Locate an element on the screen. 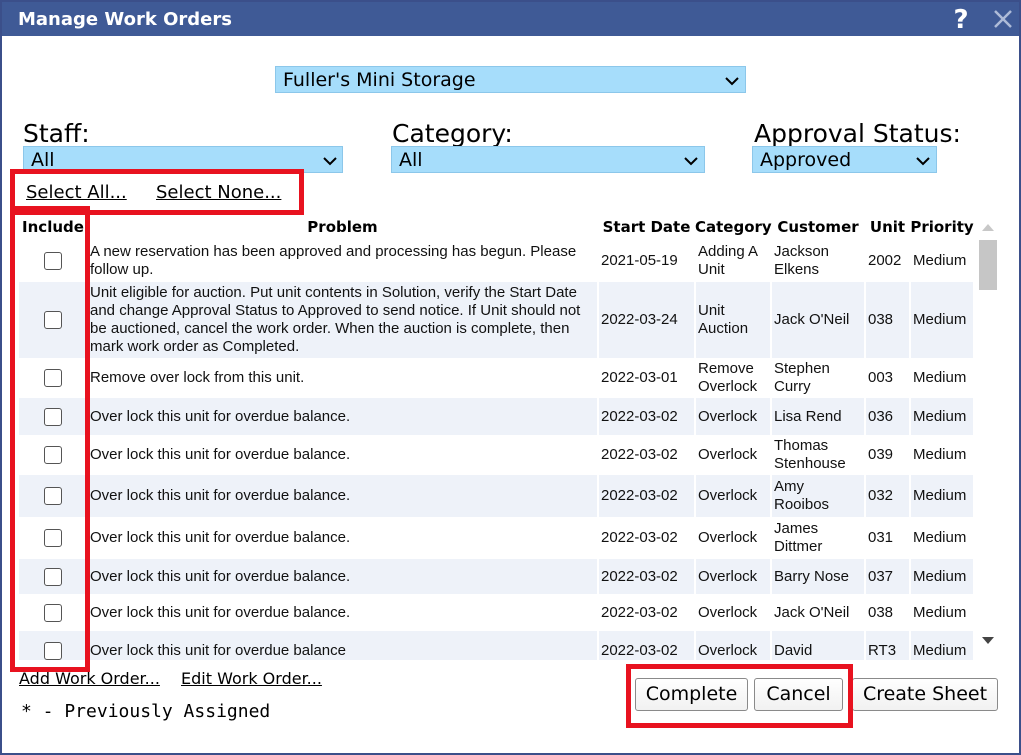 The height and width of the screenshot is (755, 1021). unit-column-header: Unit is located at coordinates (887, 227).